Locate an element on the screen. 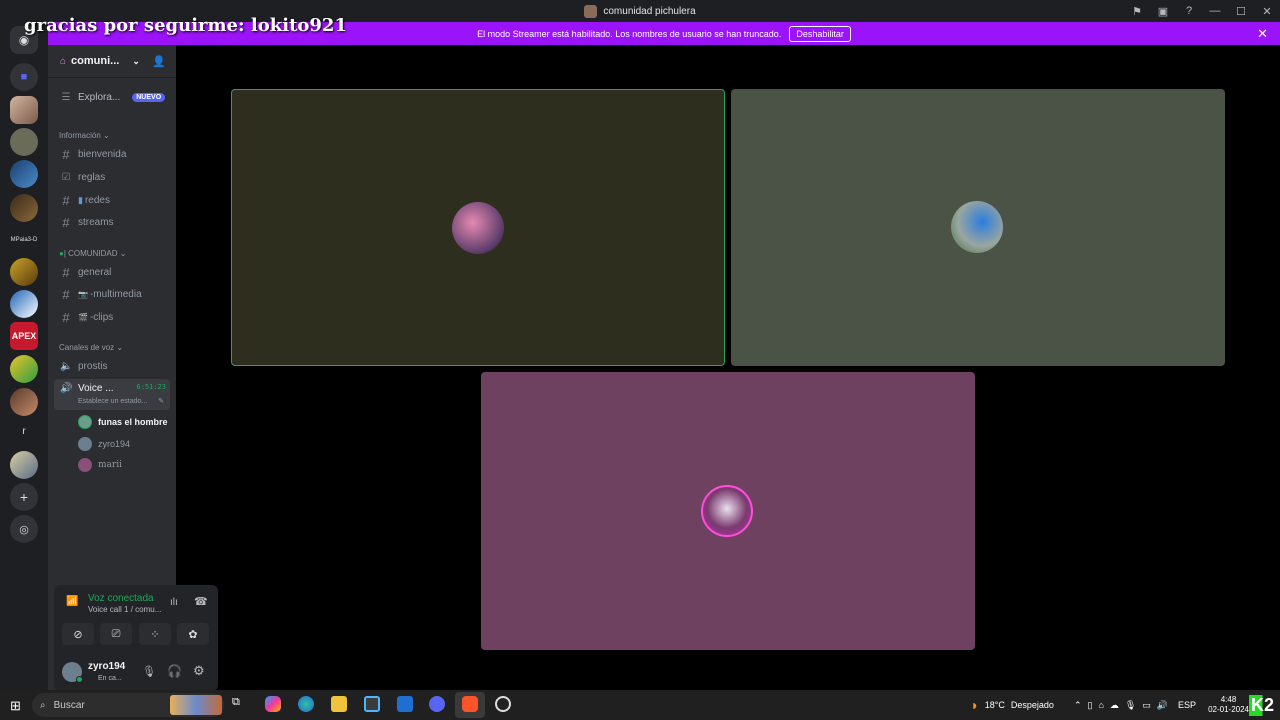 The image size is (1280, 720). close-window-icon: ✕ is located at coordinates (1267, 11).